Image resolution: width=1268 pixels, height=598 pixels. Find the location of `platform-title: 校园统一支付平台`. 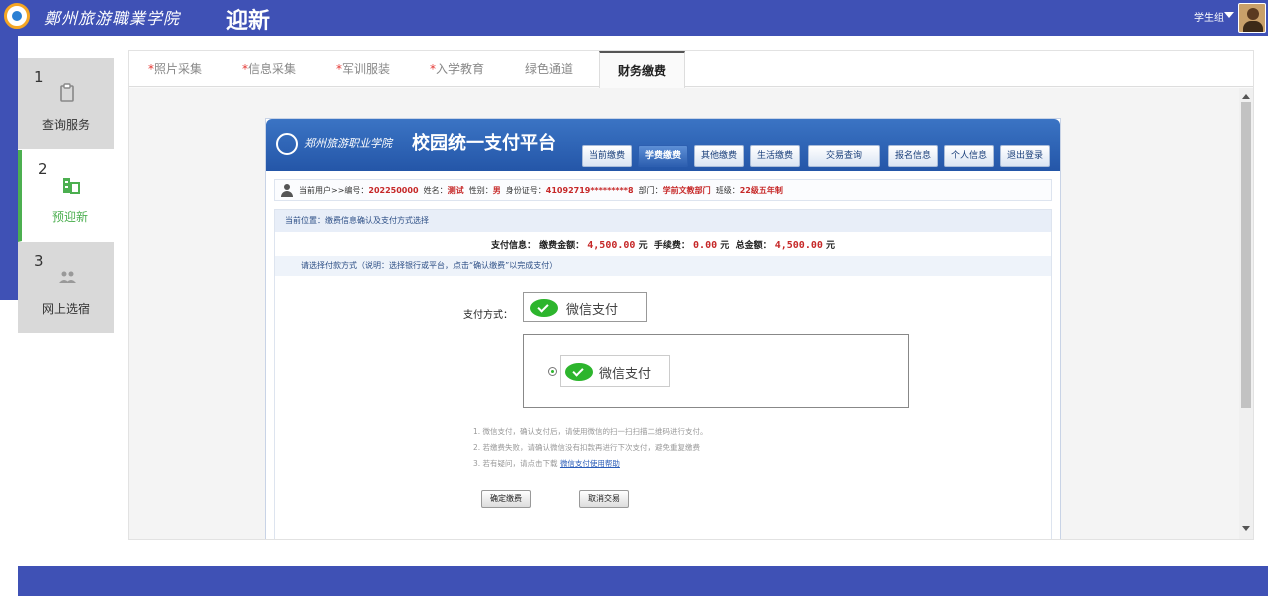

platform-title: 校园统一支付平台 is located at coordinates (484, 143).